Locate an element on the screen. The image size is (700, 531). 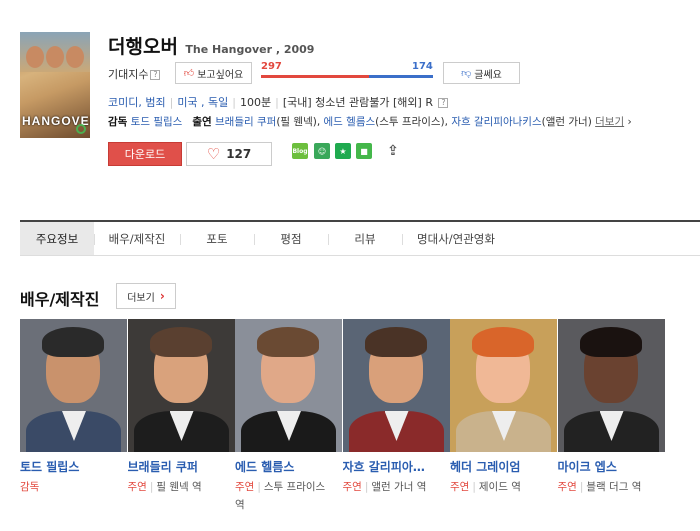
section-title: 배우/제작진 is located at coordinates (60, 299).